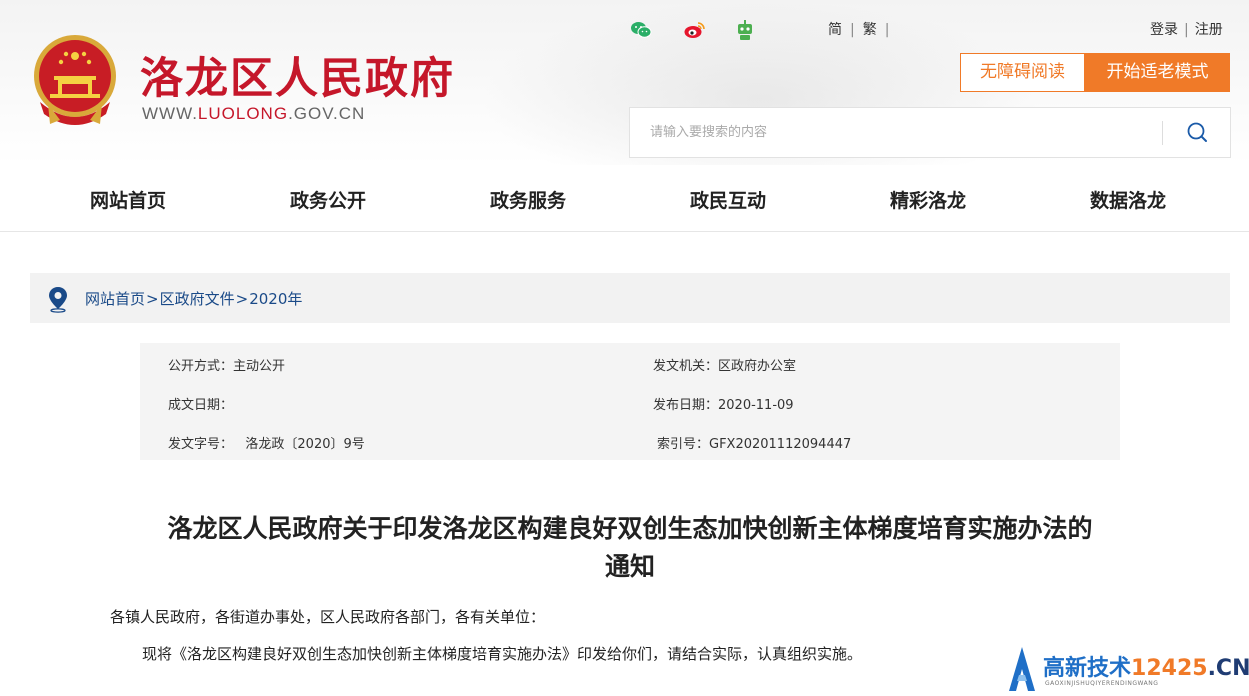  What do you see at coordinates (1209, 30) in the screenshot?
I see `register-link: 注册` at bounding box center [1209, 30].